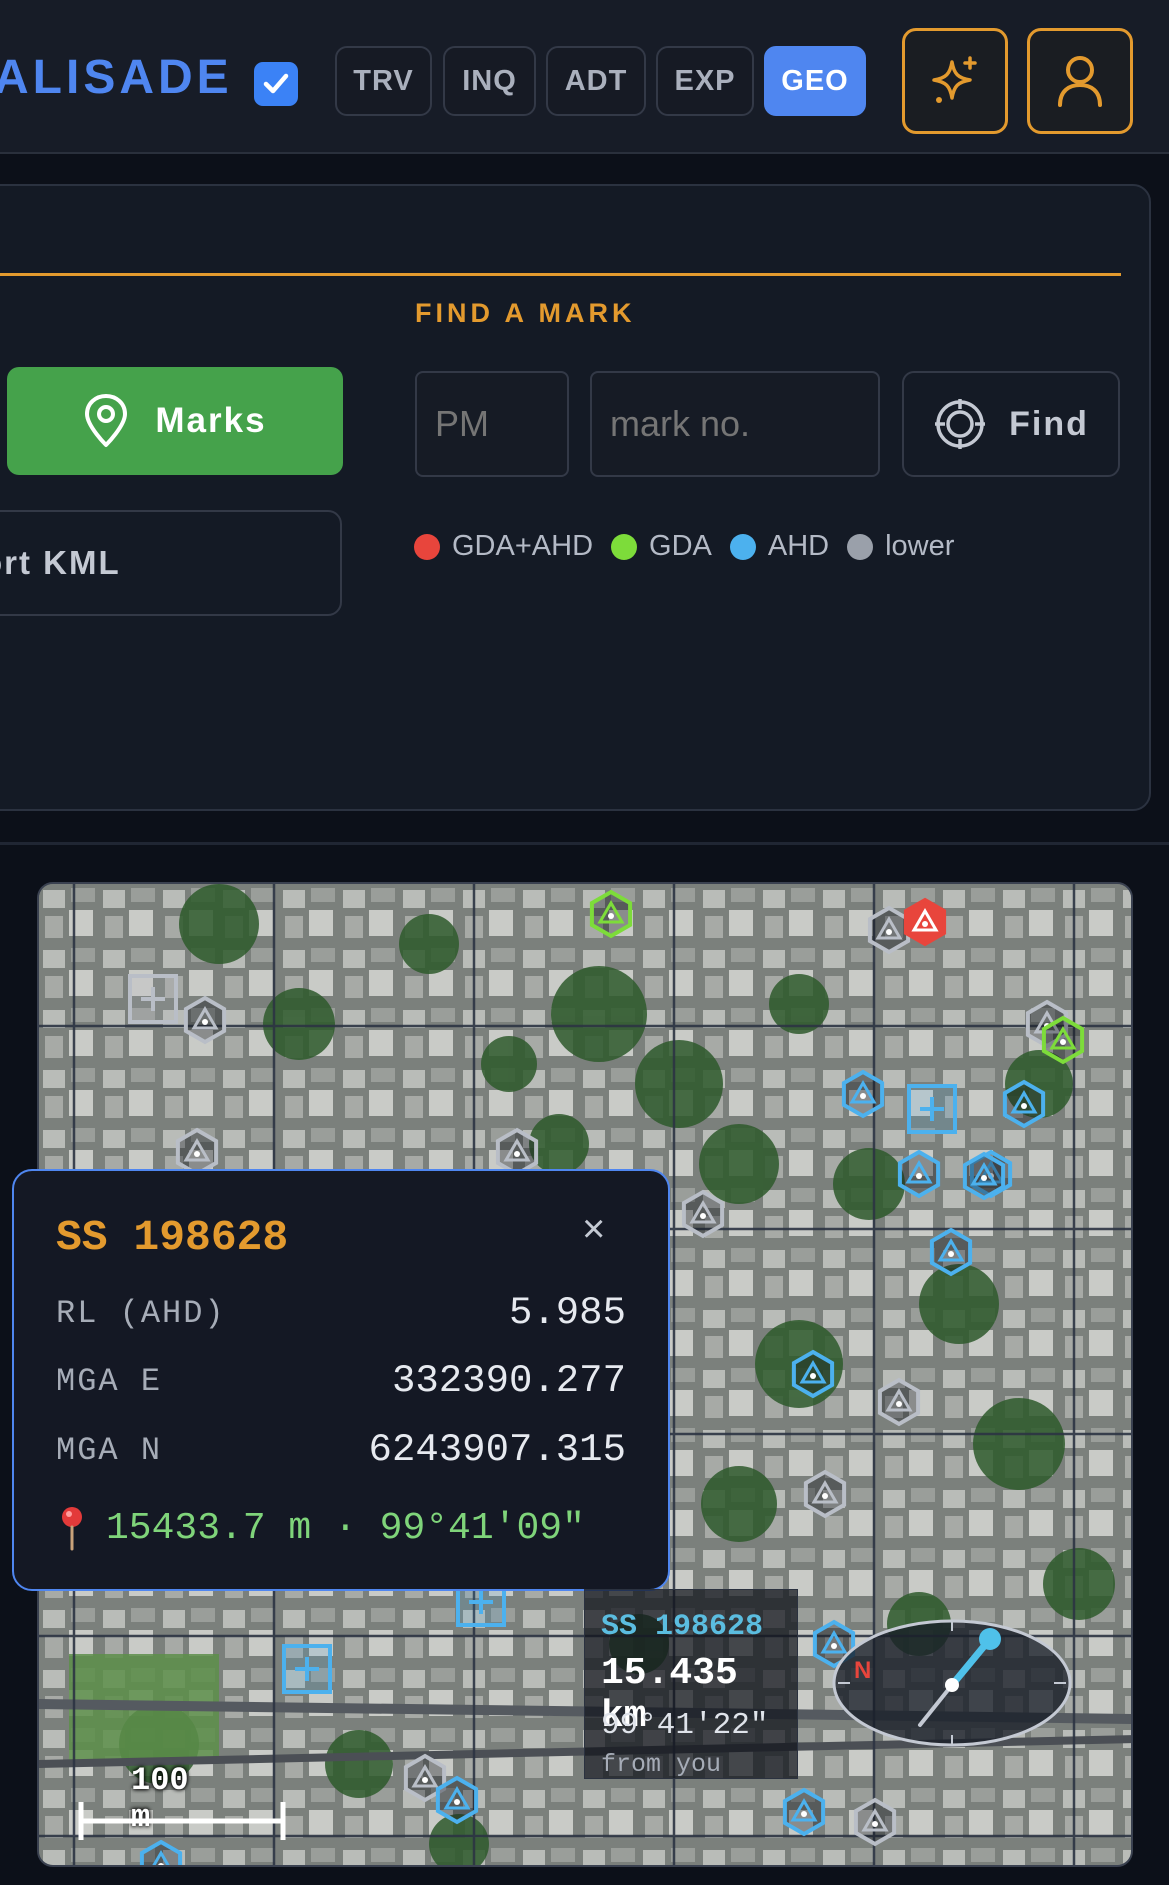  I want to click on tab-inq: INQ, so click(489, 81).